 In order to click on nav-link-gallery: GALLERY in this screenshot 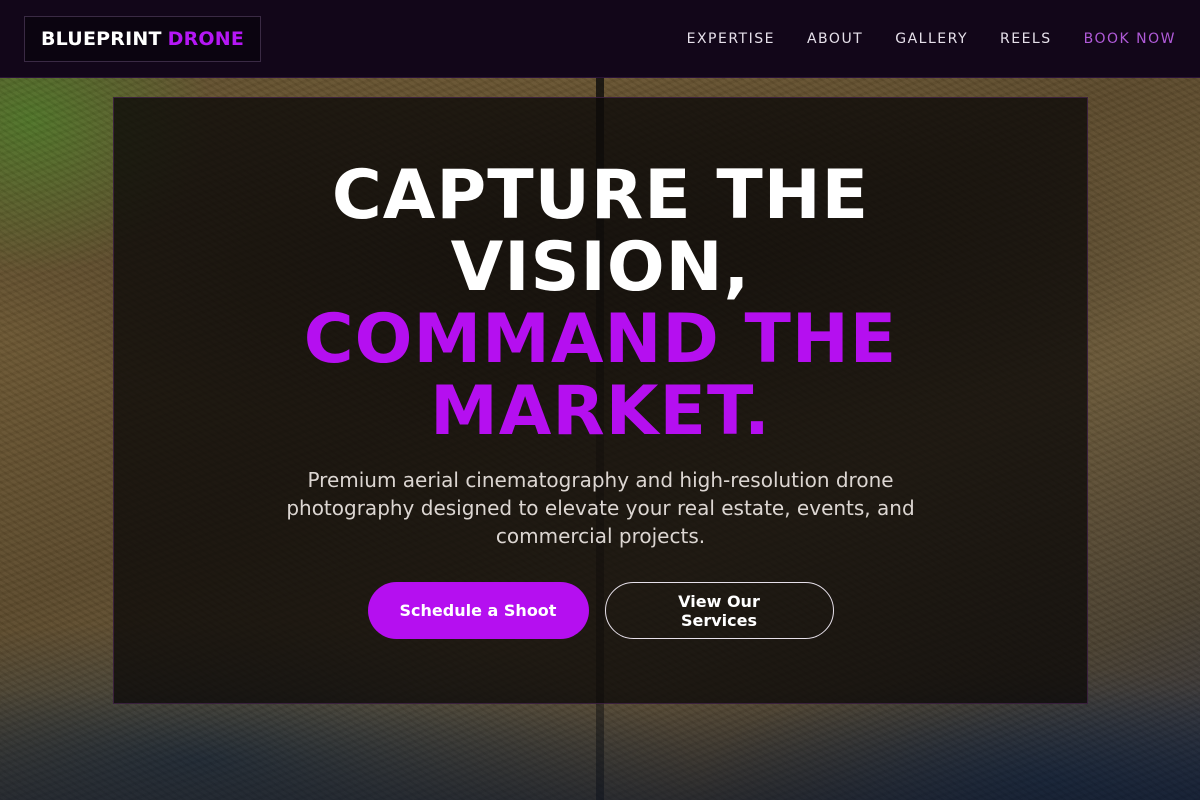, I will do `click(931, 39)`.